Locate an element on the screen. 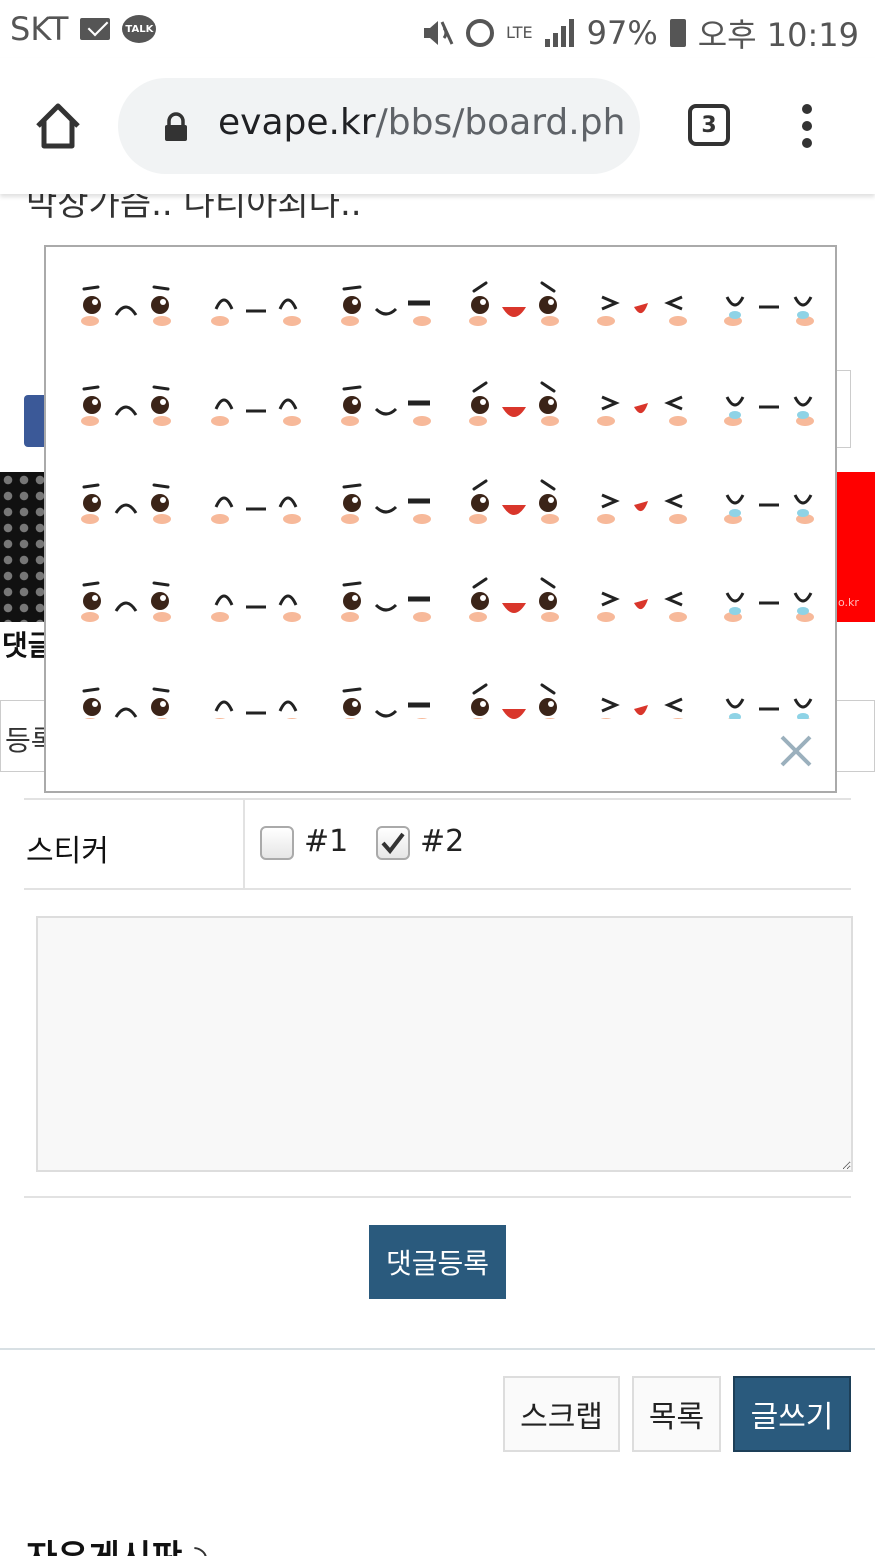 The height and width of the screenshot is (1556, 875). address-bar: evape.kr/bbs/board.ph is located at coordinates (379, 126).